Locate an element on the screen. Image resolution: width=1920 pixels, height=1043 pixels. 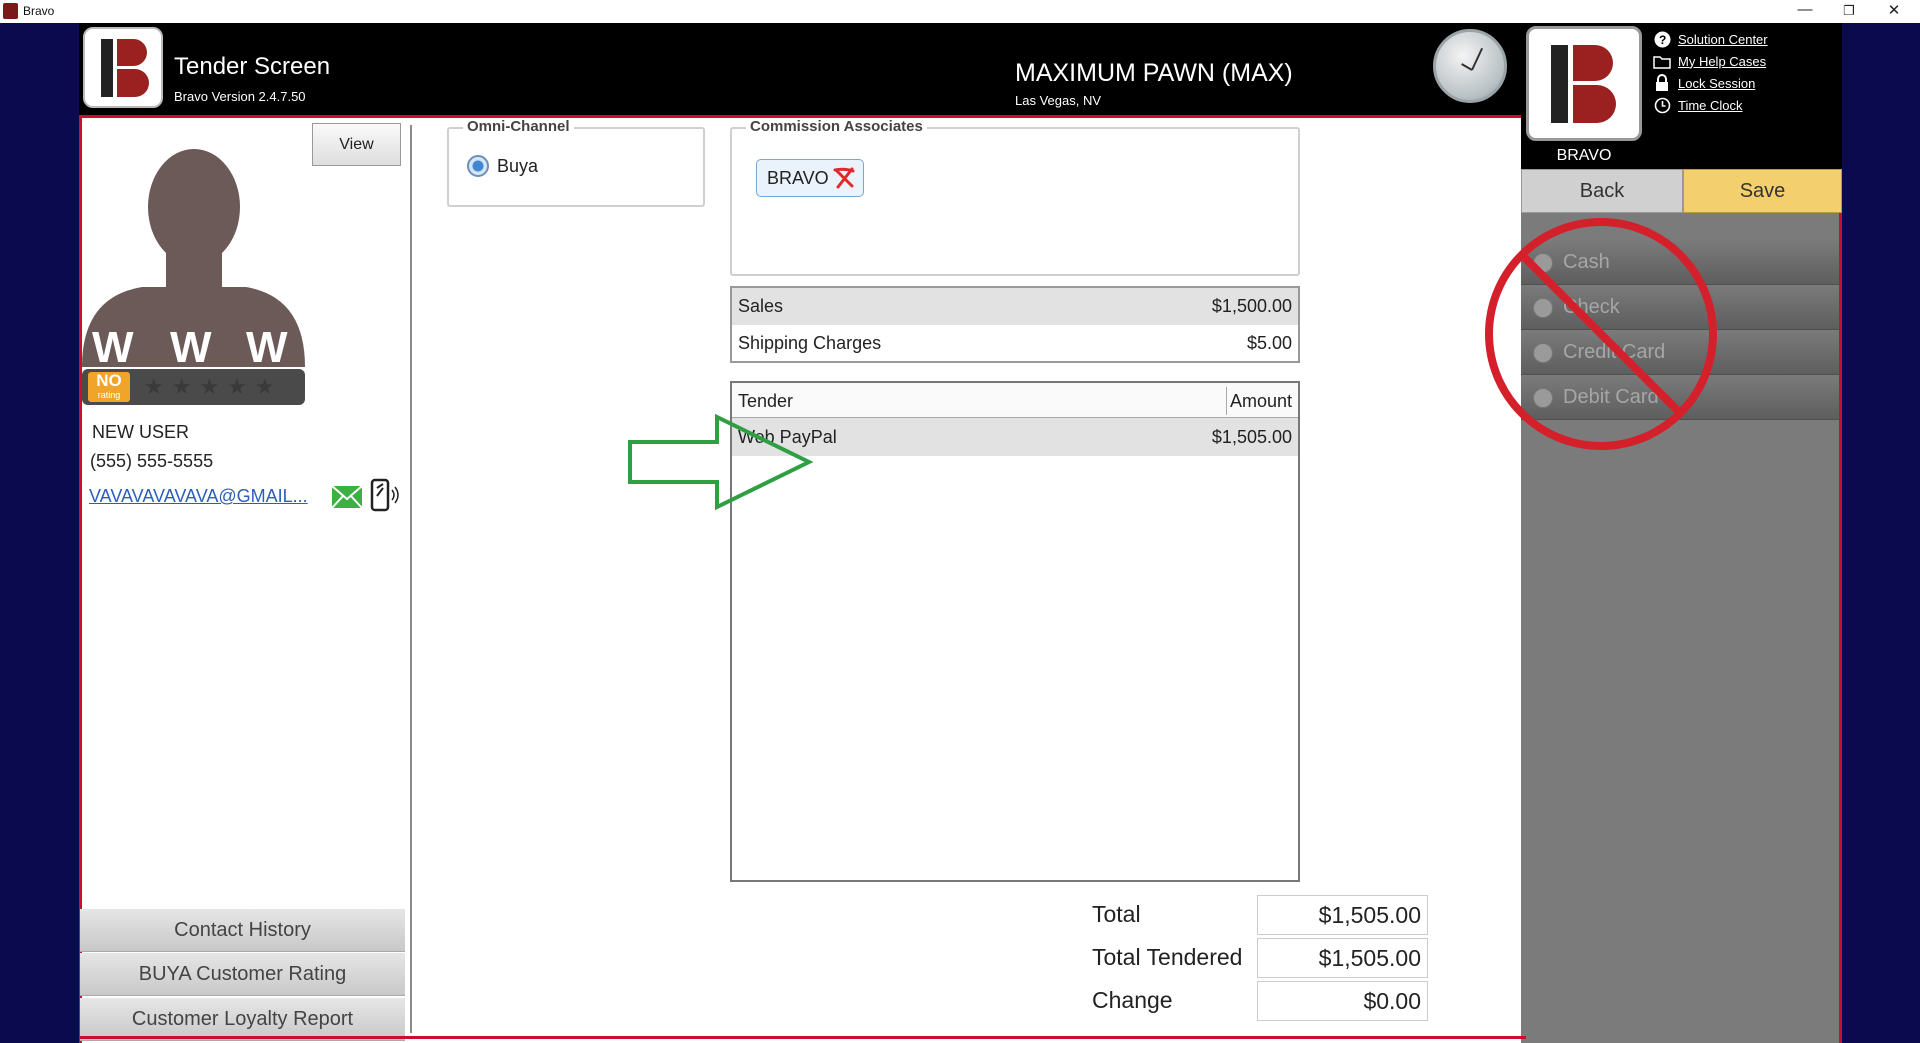
payment-option-check: Check is located at coordinates (1680, 308).